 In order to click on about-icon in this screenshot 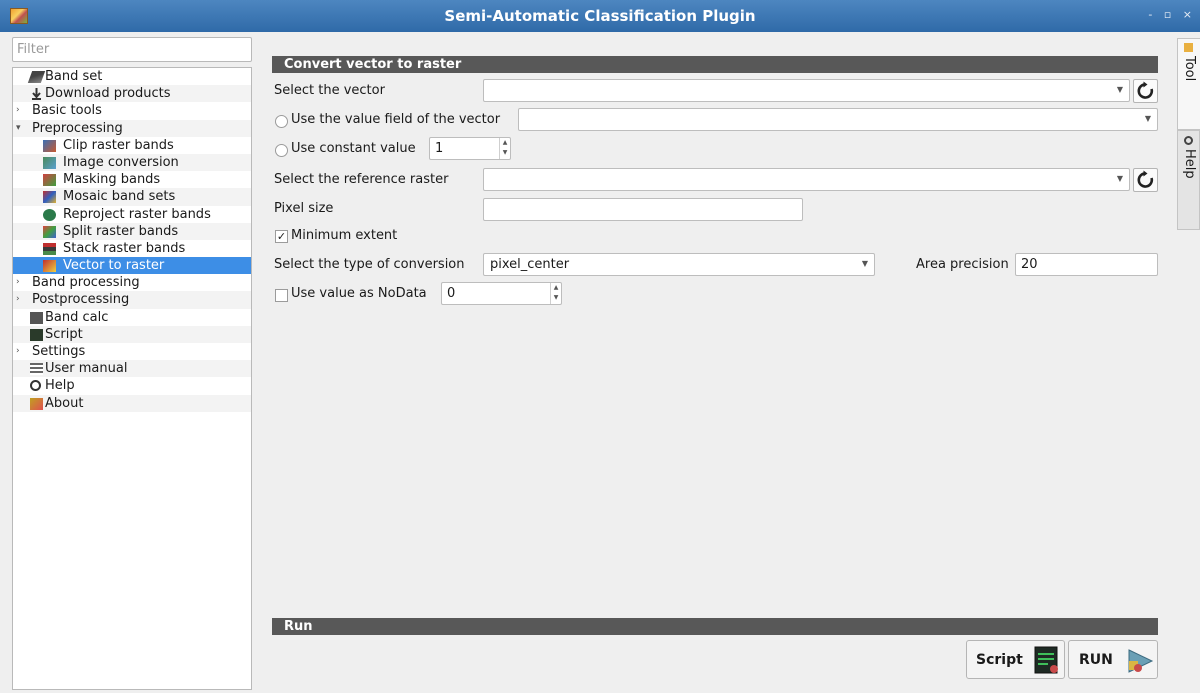, I will do `click(36, 403)`.